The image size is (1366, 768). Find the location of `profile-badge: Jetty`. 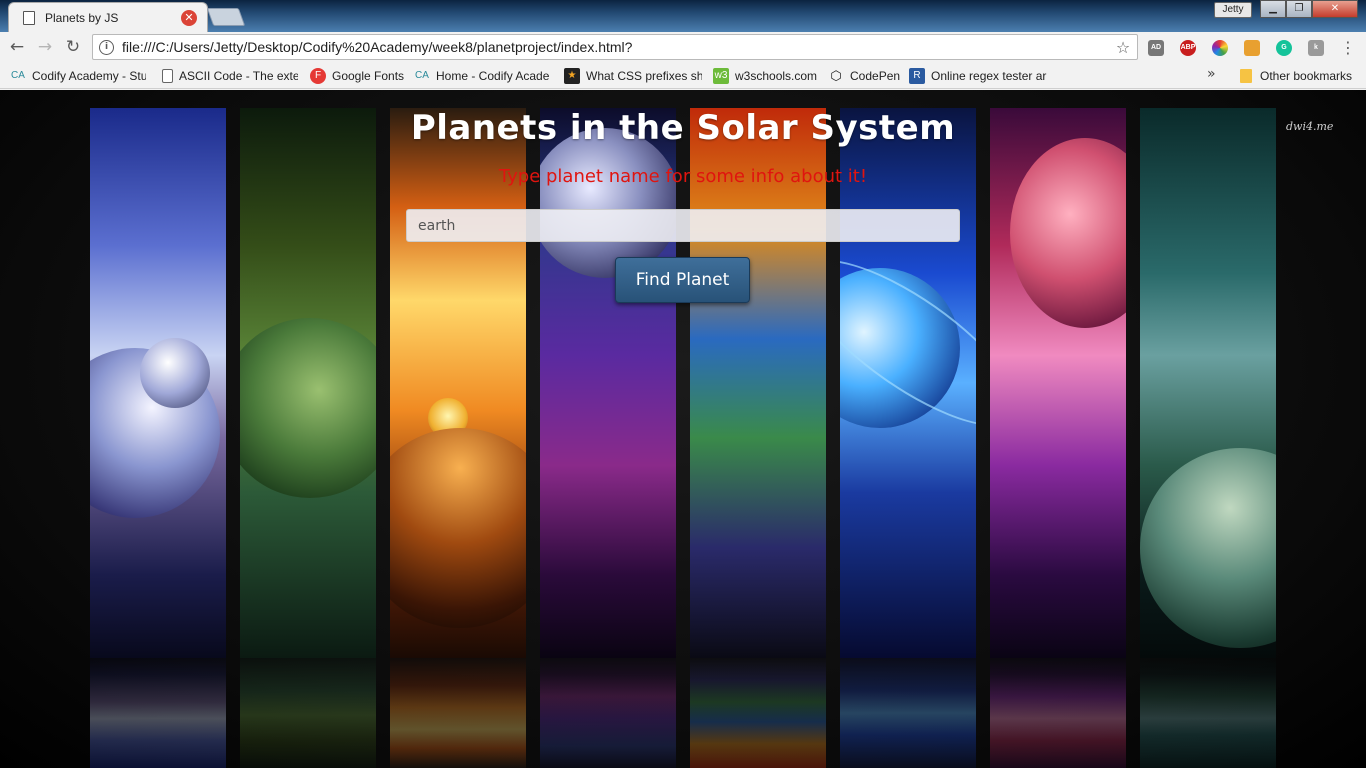

profile-badge: Jetty is located at coordinates (1233, 10).